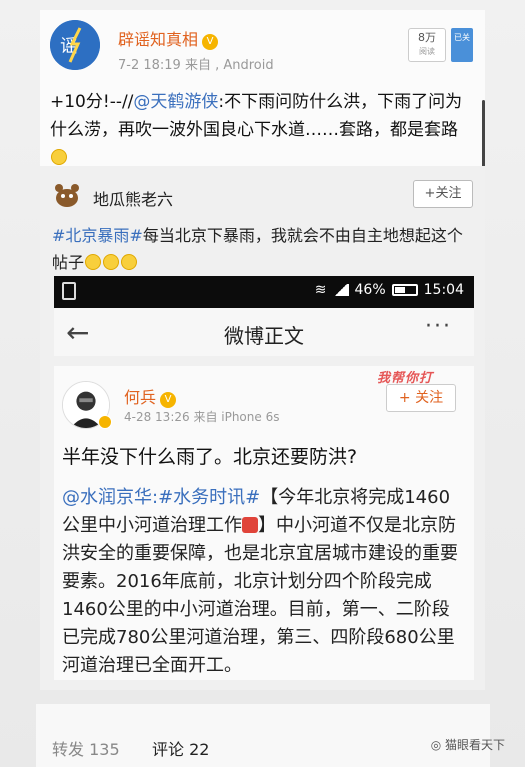 This screenshot has width=525, height=767. I want to click on clock: 15:04, so click(443, 290).